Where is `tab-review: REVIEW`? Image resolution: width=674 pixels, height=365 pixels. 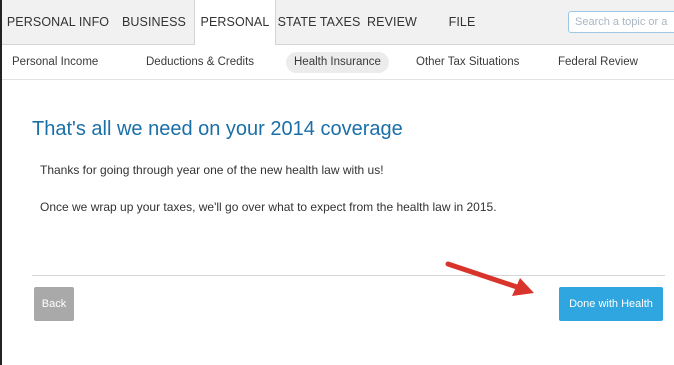 tab-review: REVIEW is located at coordinates (392, 22).